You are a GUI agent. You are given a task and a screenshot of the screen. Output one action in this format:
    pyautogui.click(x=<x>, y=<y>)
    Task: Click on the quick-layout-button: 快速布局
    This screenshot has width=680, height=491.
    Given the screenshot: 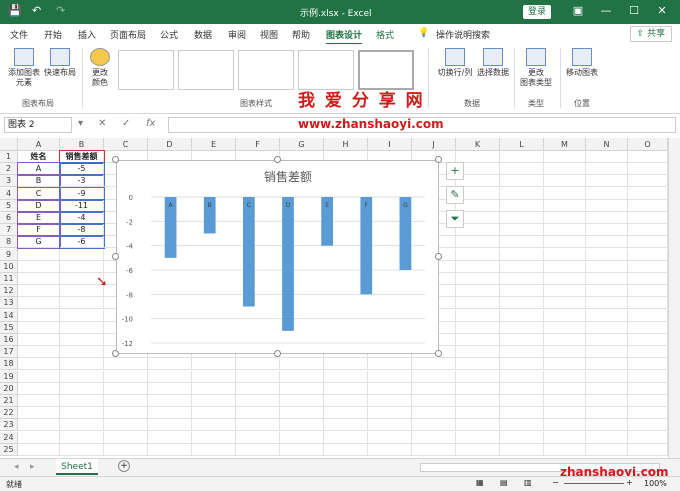 What is the action you would take?
    pyautogui.click(x=60, y=63)
    